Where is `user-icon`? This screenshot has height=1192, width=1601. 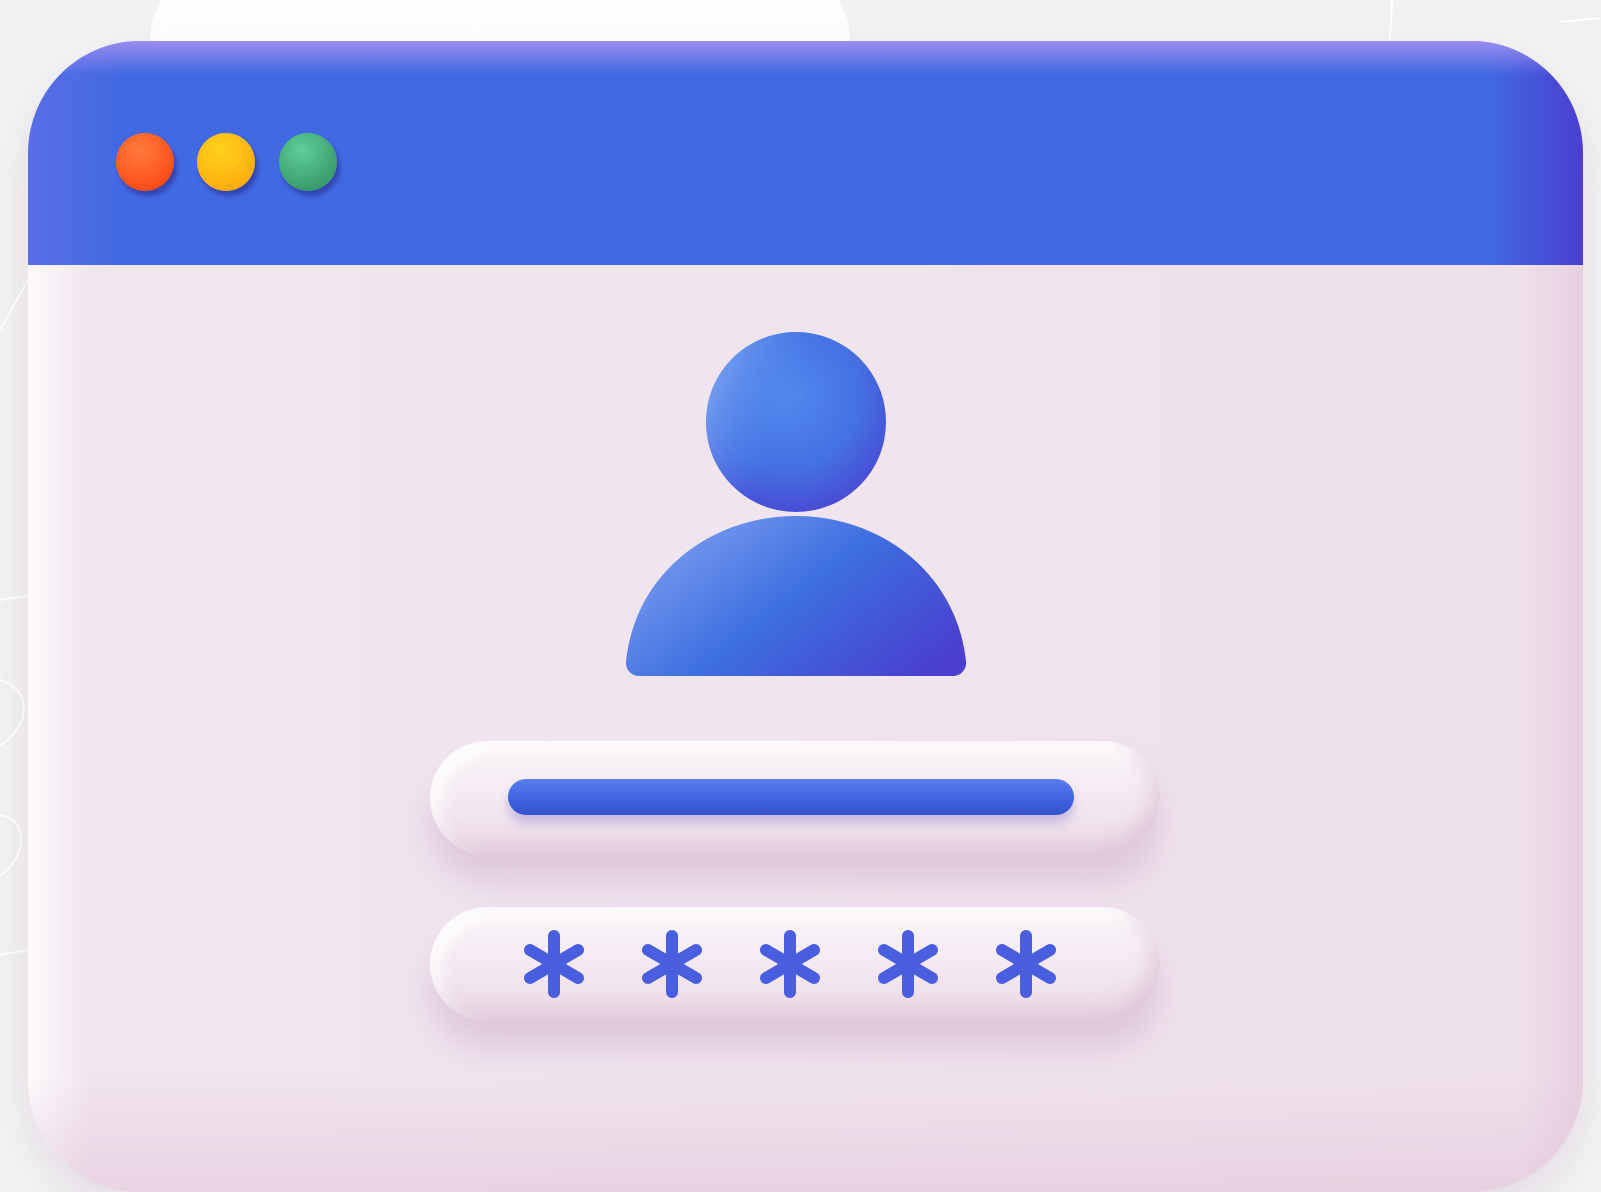 user-icon is located at coordinates (796, 504).